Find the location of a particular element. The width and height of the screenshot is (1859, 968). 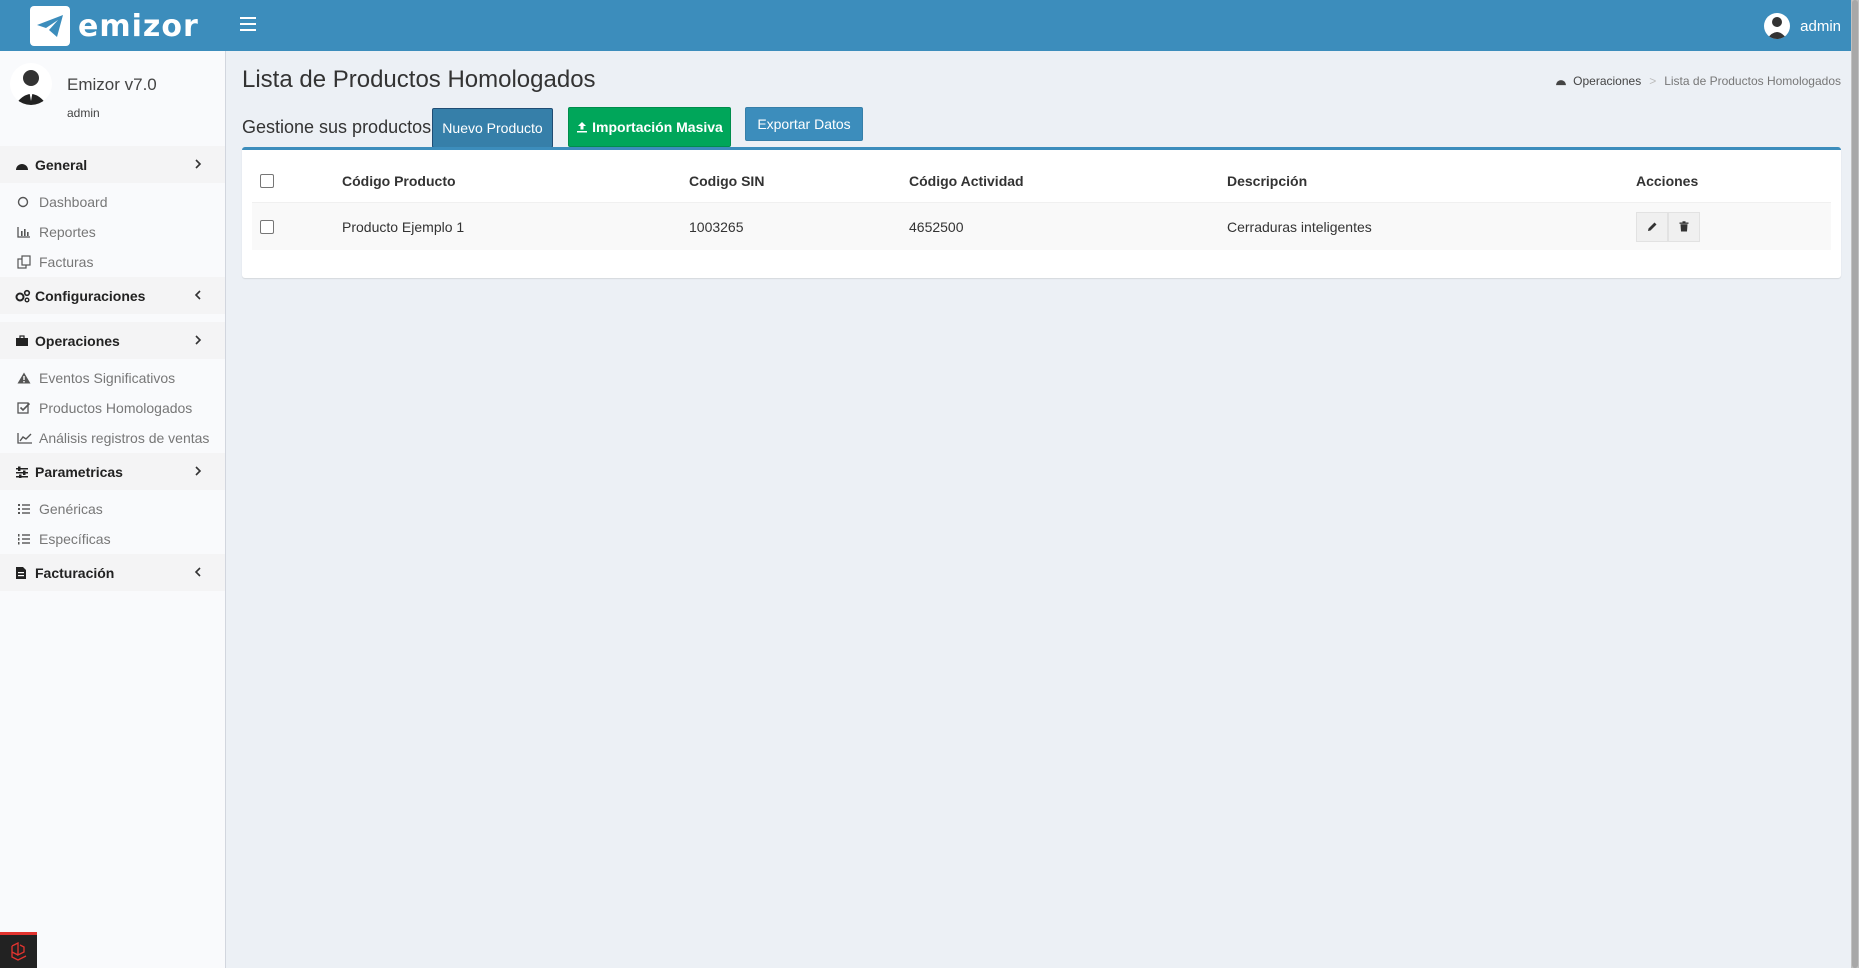

sidebar-item-label: Genéricas is located at coordinates (71, 509).